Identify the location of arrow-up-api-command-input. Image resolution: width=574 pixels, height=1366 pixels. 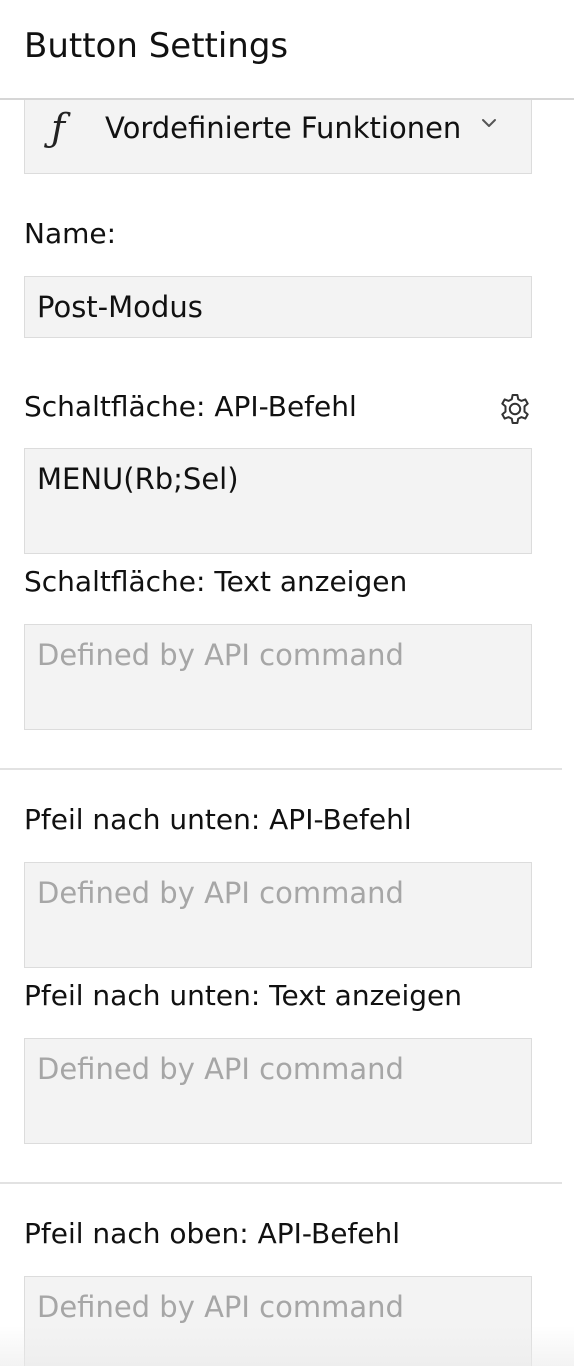
(278, 1321).